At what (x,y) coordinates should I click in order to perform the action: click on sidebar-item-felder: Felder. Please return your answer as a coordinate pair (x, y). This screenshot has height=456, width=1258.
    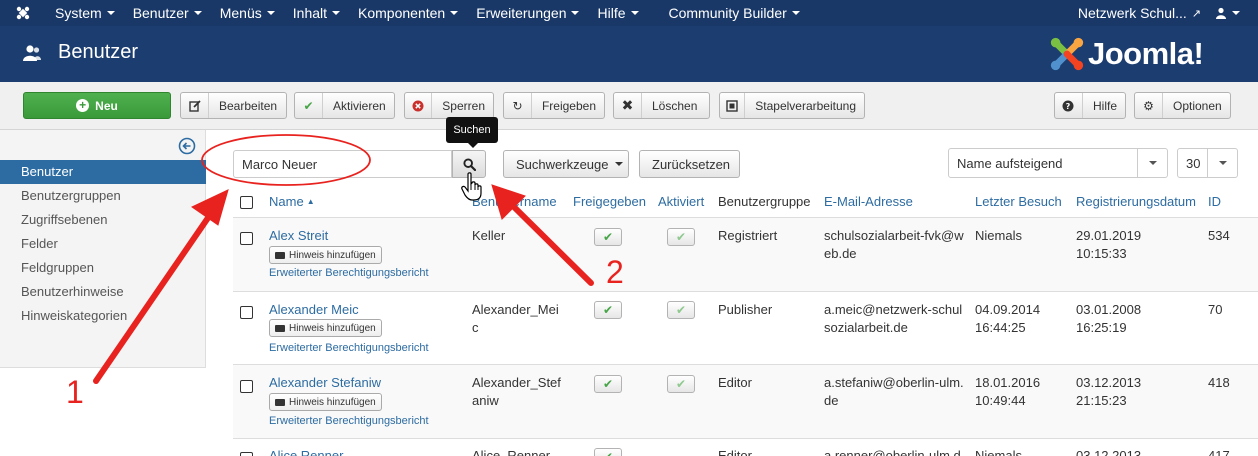
    Looking at the image, I should click on (103, 244).